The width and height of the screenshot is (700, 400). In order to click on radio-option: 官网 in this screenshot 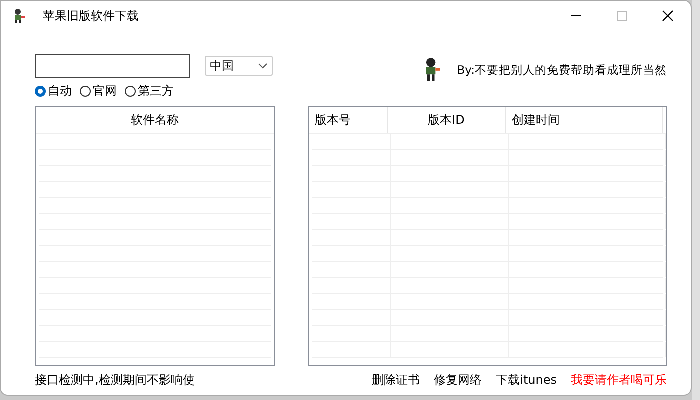, I will do `click(98, 91)`.